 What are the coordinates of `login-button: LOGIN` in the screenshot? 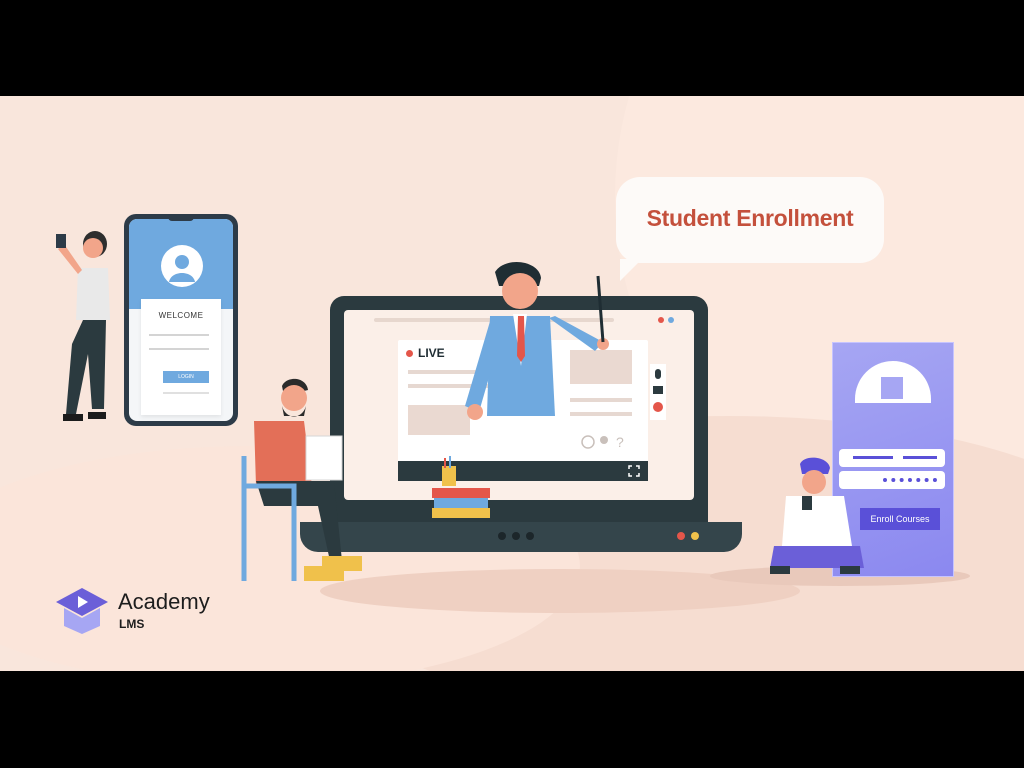 It's located at (186, 377).